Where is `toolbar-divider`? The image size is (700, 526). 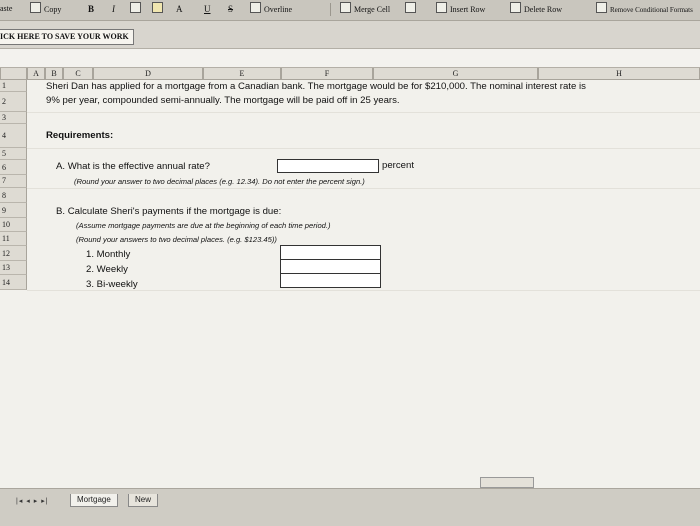 toolbar-divider is located at coordinates (330, 9).